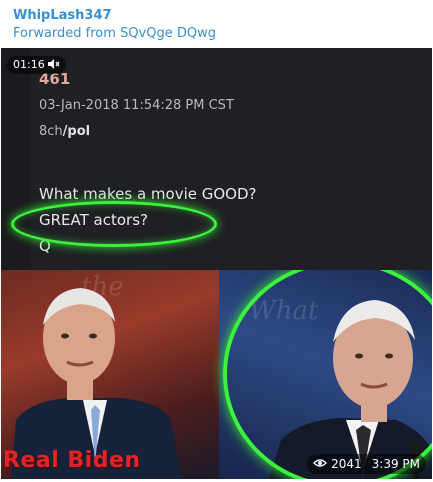 Image resolution: width=433 pixels, height=482 pixels. I want to click on video-duration-badge: 01:16, so click(37, 65).